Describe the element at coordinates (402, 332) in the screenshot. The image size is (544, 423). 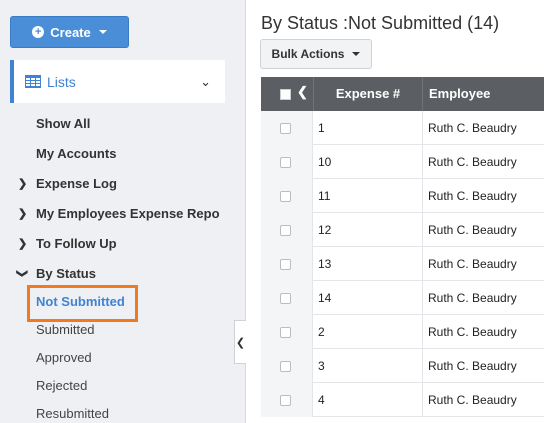
I see `table-row: 2 Ruth C. Beaudry` at that location.